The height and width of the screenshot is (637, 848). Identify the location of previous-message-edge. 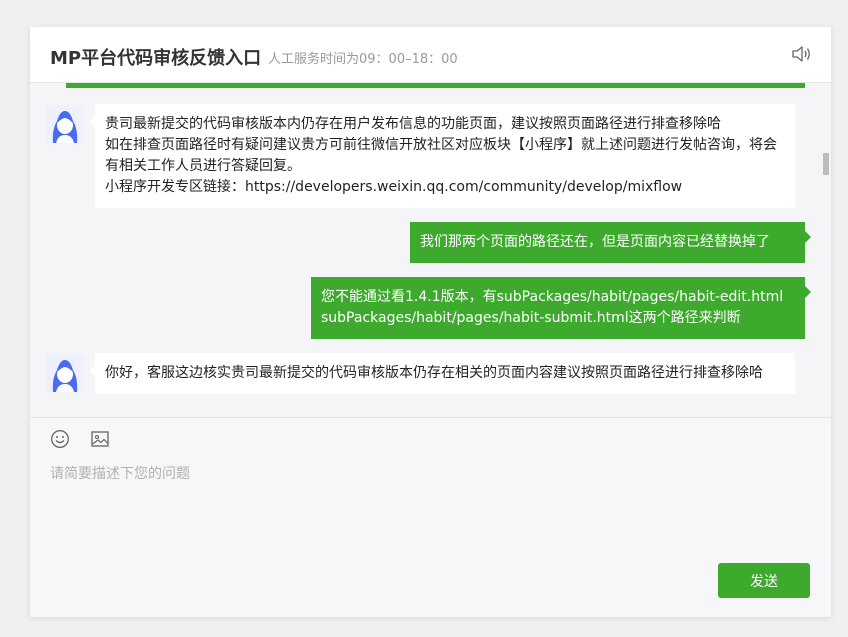
(435, 85).